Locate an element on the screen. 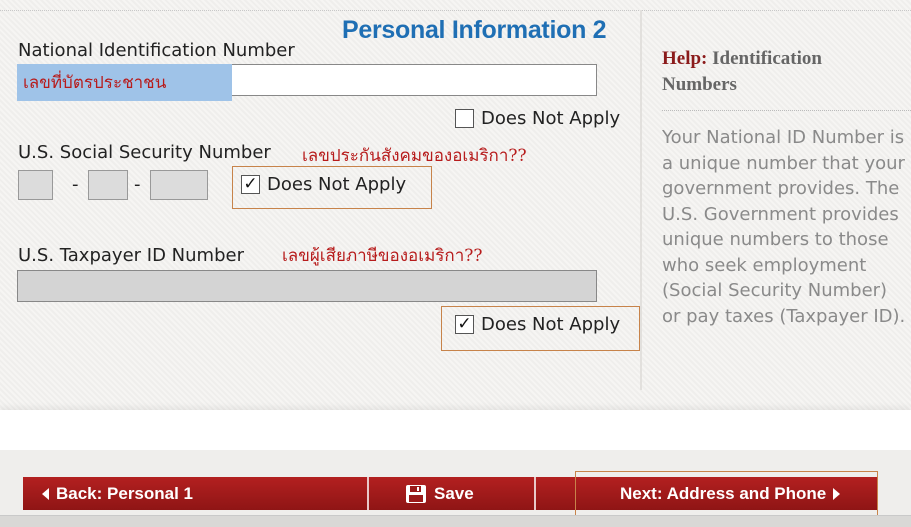 The width and height of the screenshot is (911, 527). save-button: Save is located at coordinates (467, 493).